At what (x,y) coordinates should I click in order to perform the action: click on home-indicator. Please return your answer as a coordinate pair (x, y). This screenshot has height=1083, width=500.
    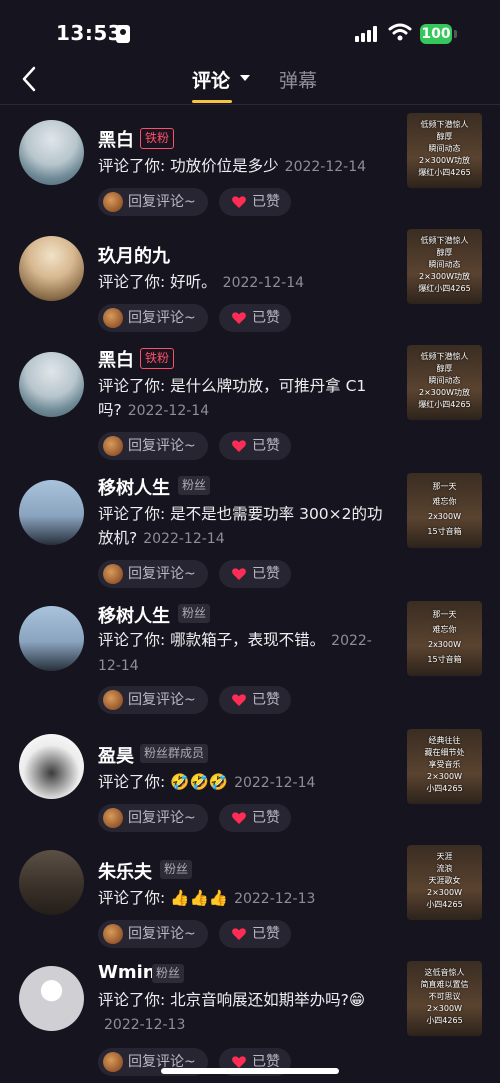
    Looking at the image, I should click on (250, 1071).